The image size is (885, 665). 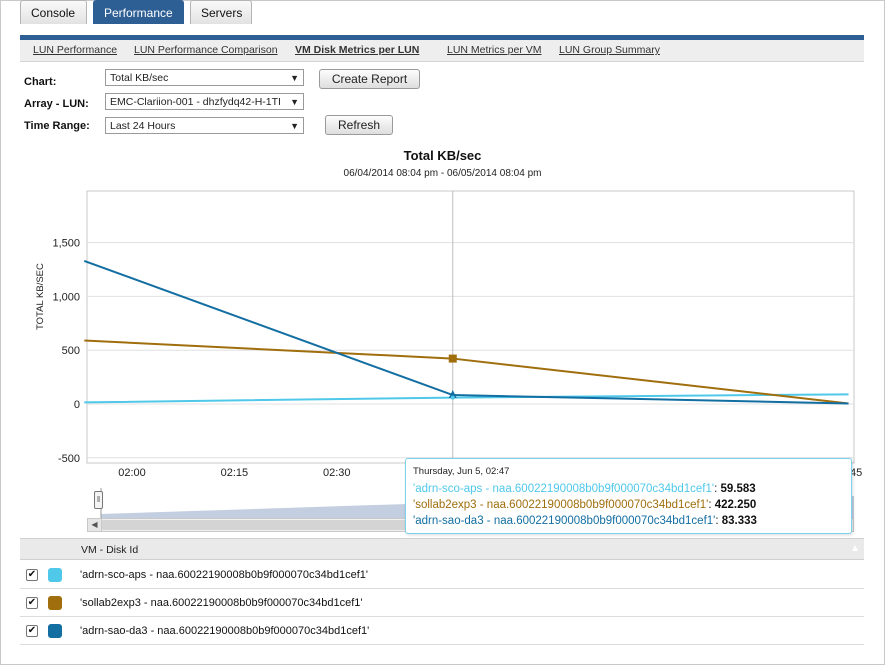 I want to click on series-marker-point, so click(x=452, y=397).